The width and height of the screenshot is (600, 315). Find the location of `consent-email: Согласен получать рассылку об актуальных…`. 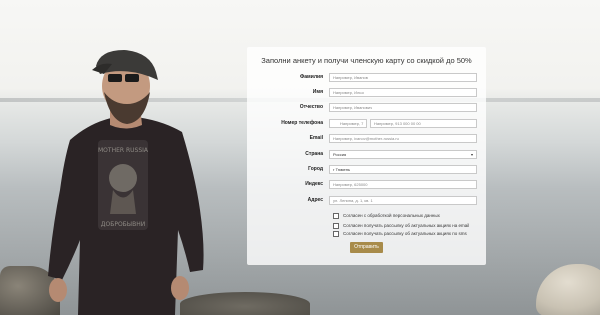

consent-email: Согласен получать рассылку об актуальных… is located at coordinates (433, 226).